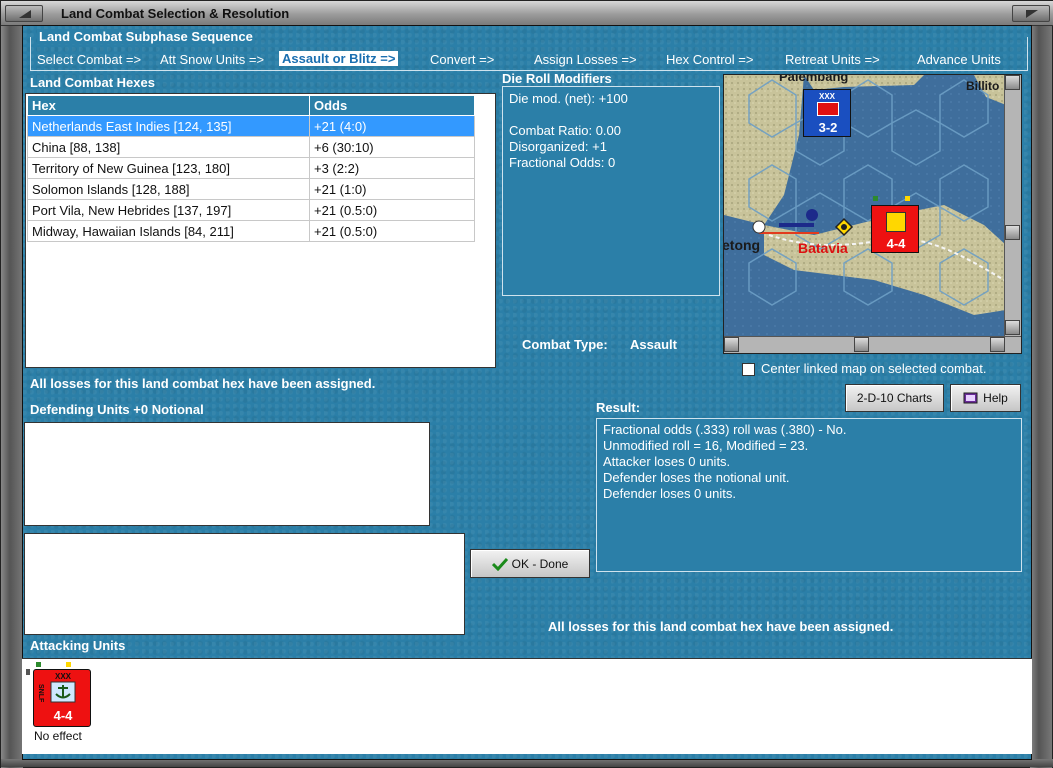  I want to click on attacker-card-size: XXX, so click(63, 676).